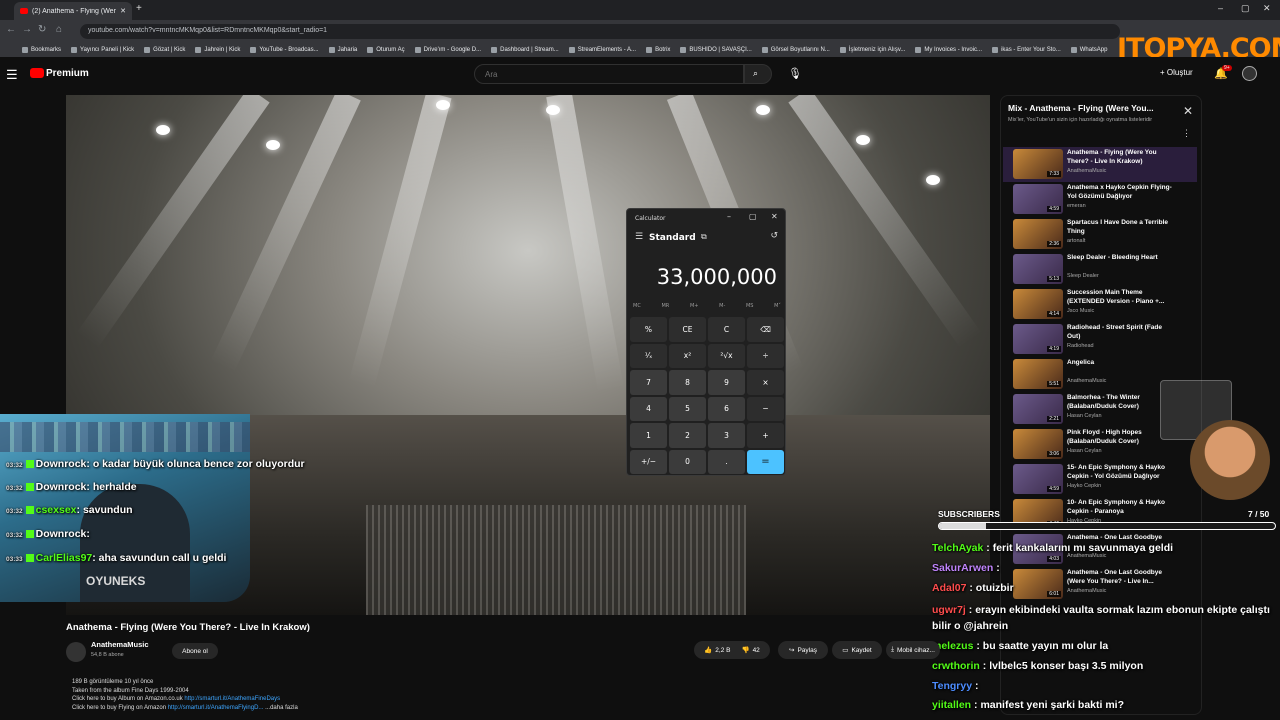 The width and height of the screenshot is (1280, 720). What do you see at coordinates (67, 73) in the screenshot?
I see `youtube-premium-logo: Premium` at bounding box center [67, 73].